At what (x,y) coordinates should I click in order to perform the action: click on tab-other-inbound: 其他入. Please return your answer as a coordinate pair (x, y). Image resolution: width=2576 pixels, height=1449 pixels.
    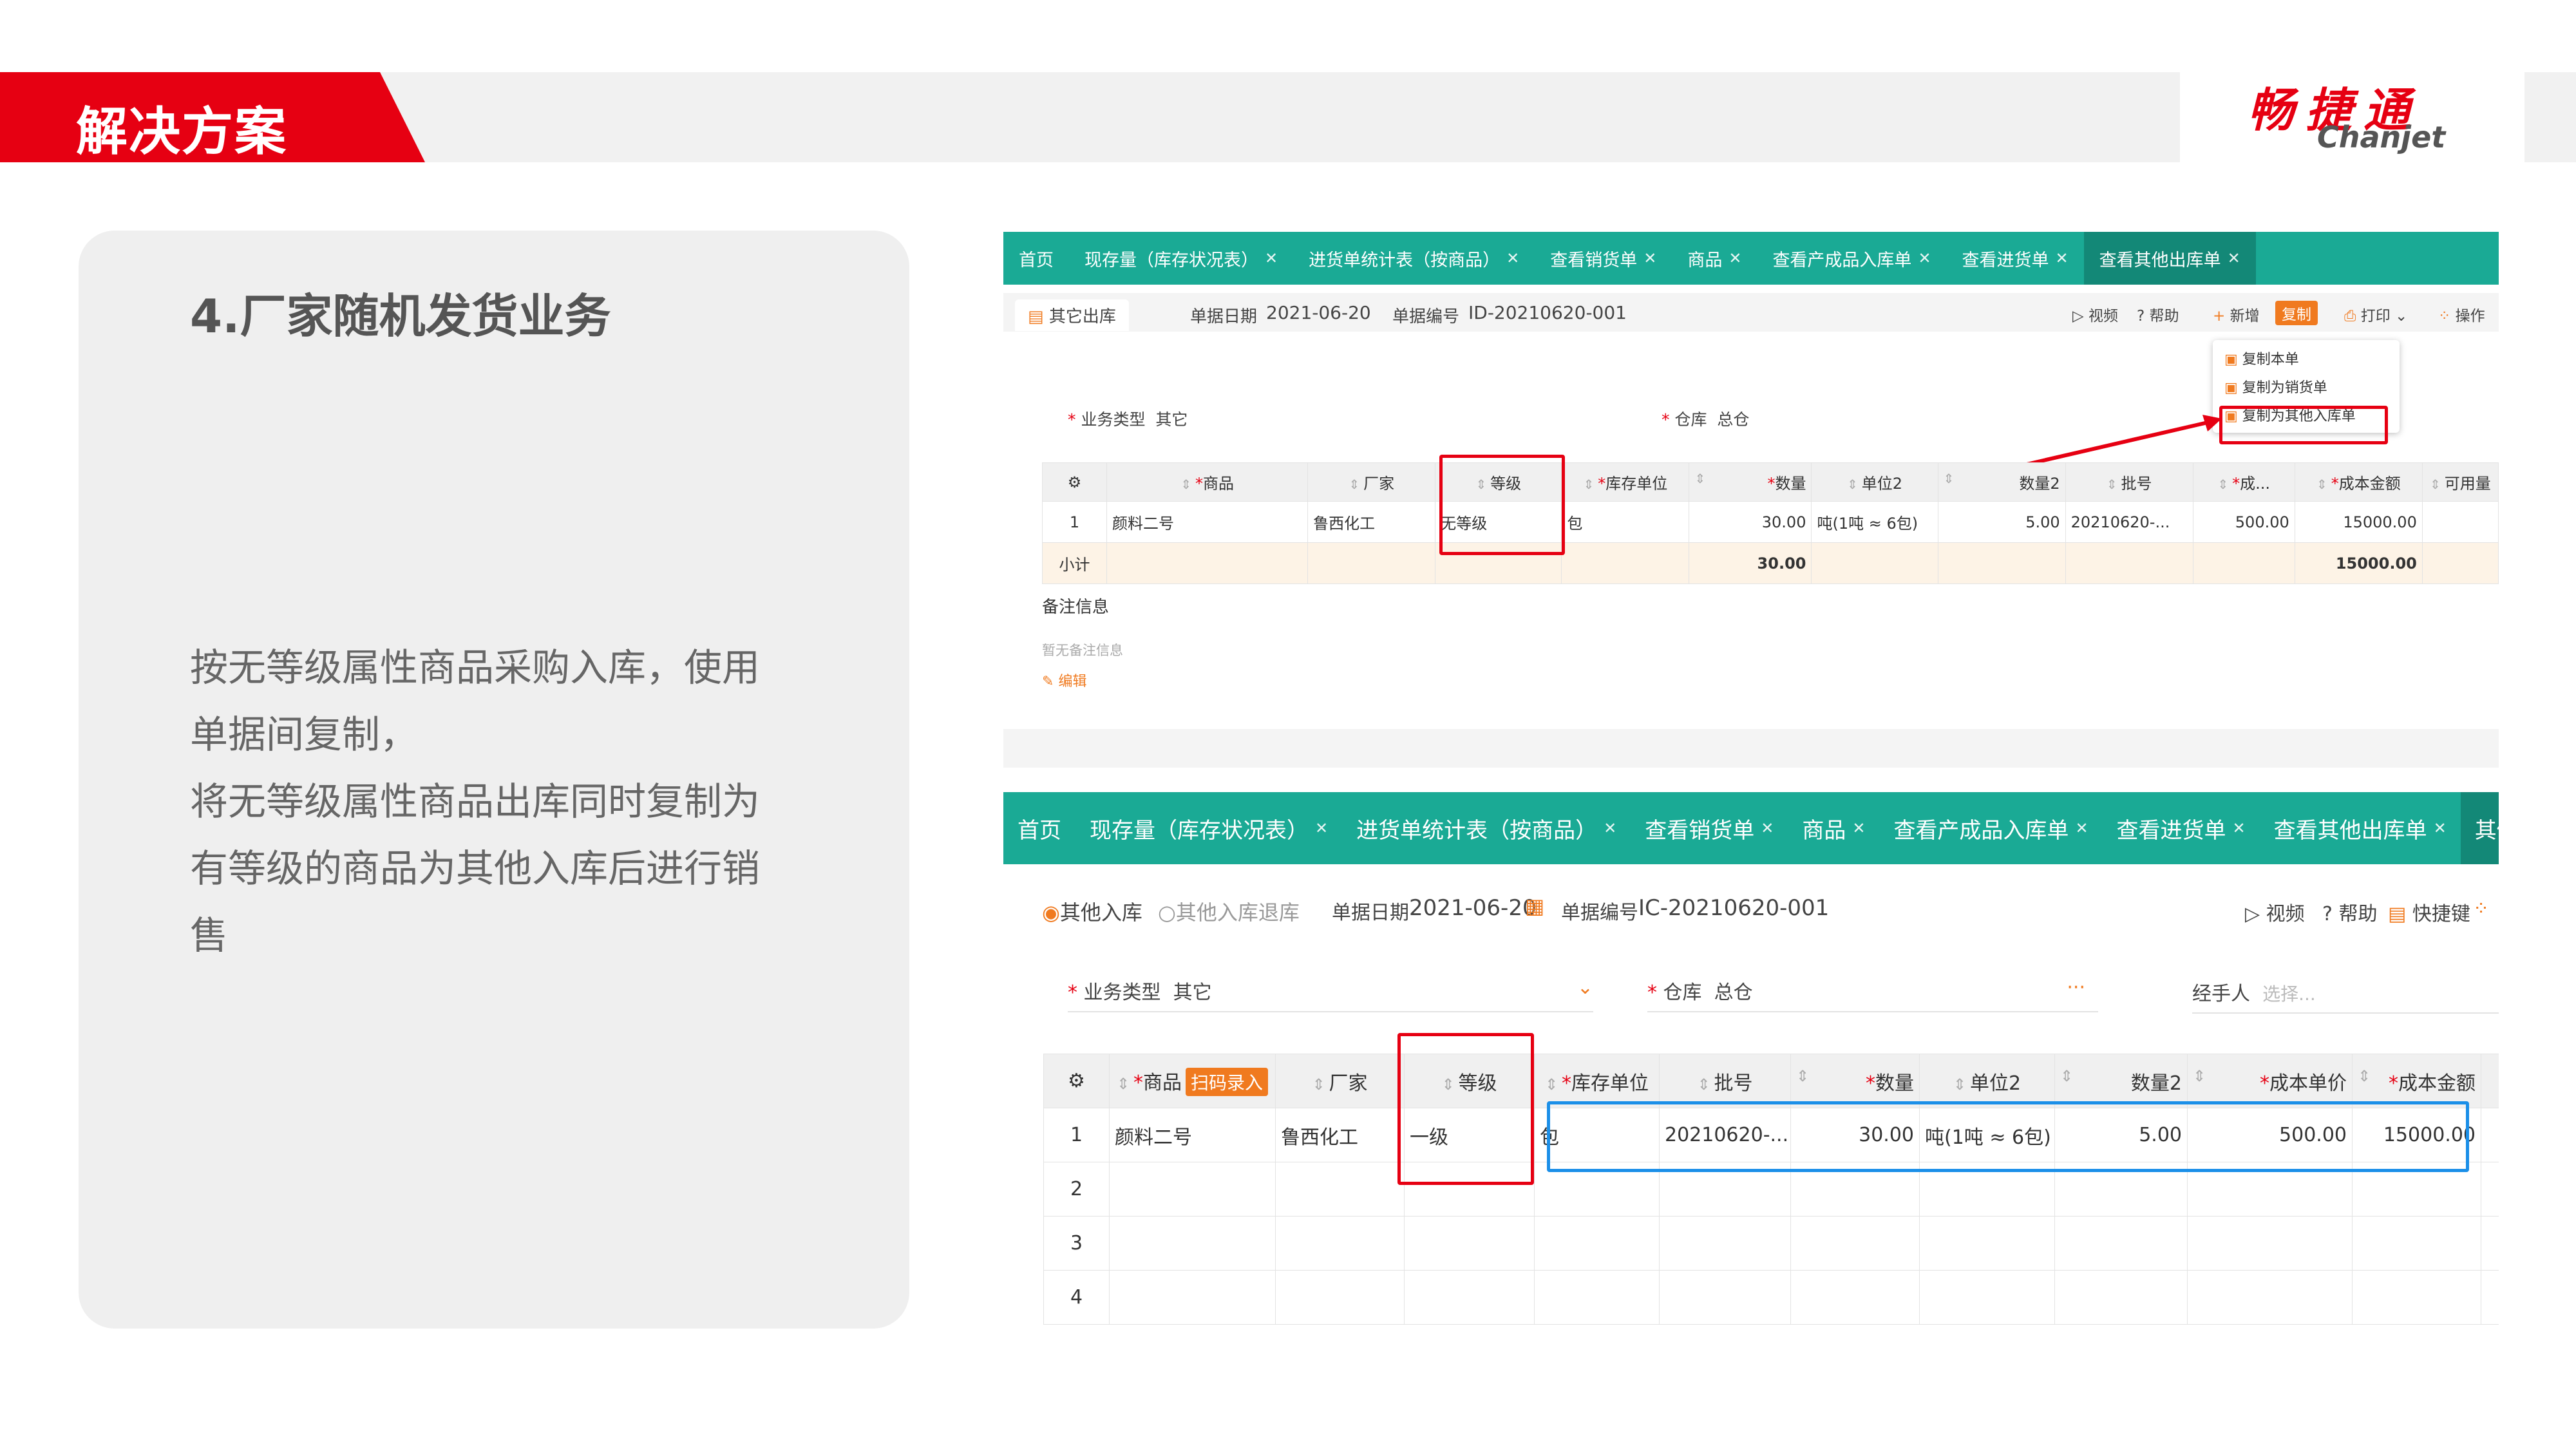
    Looking at the image, I should click on (2479, 828).